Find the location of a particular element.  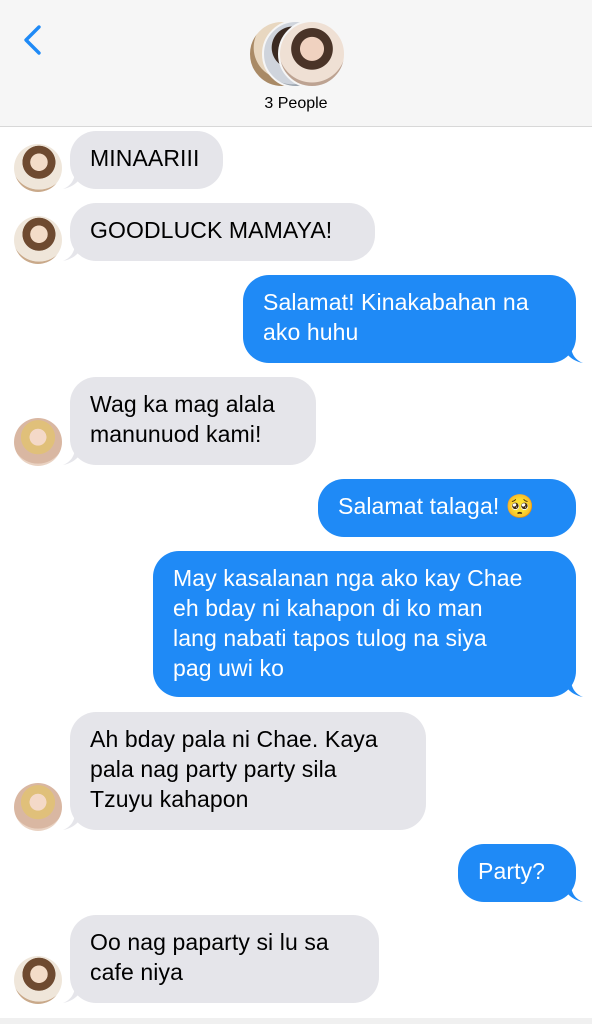

outgoing-message-bubble: Party? is located at coordinates (517, 873).